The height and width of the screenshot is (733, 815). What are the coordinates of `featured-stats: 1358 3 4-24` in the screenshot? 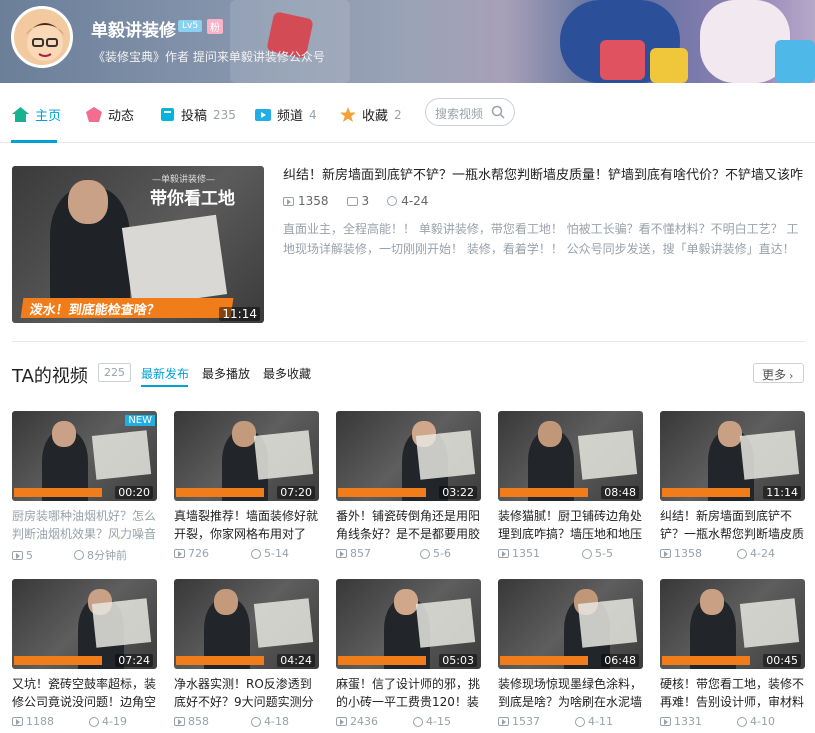 It's located at (355, 201).